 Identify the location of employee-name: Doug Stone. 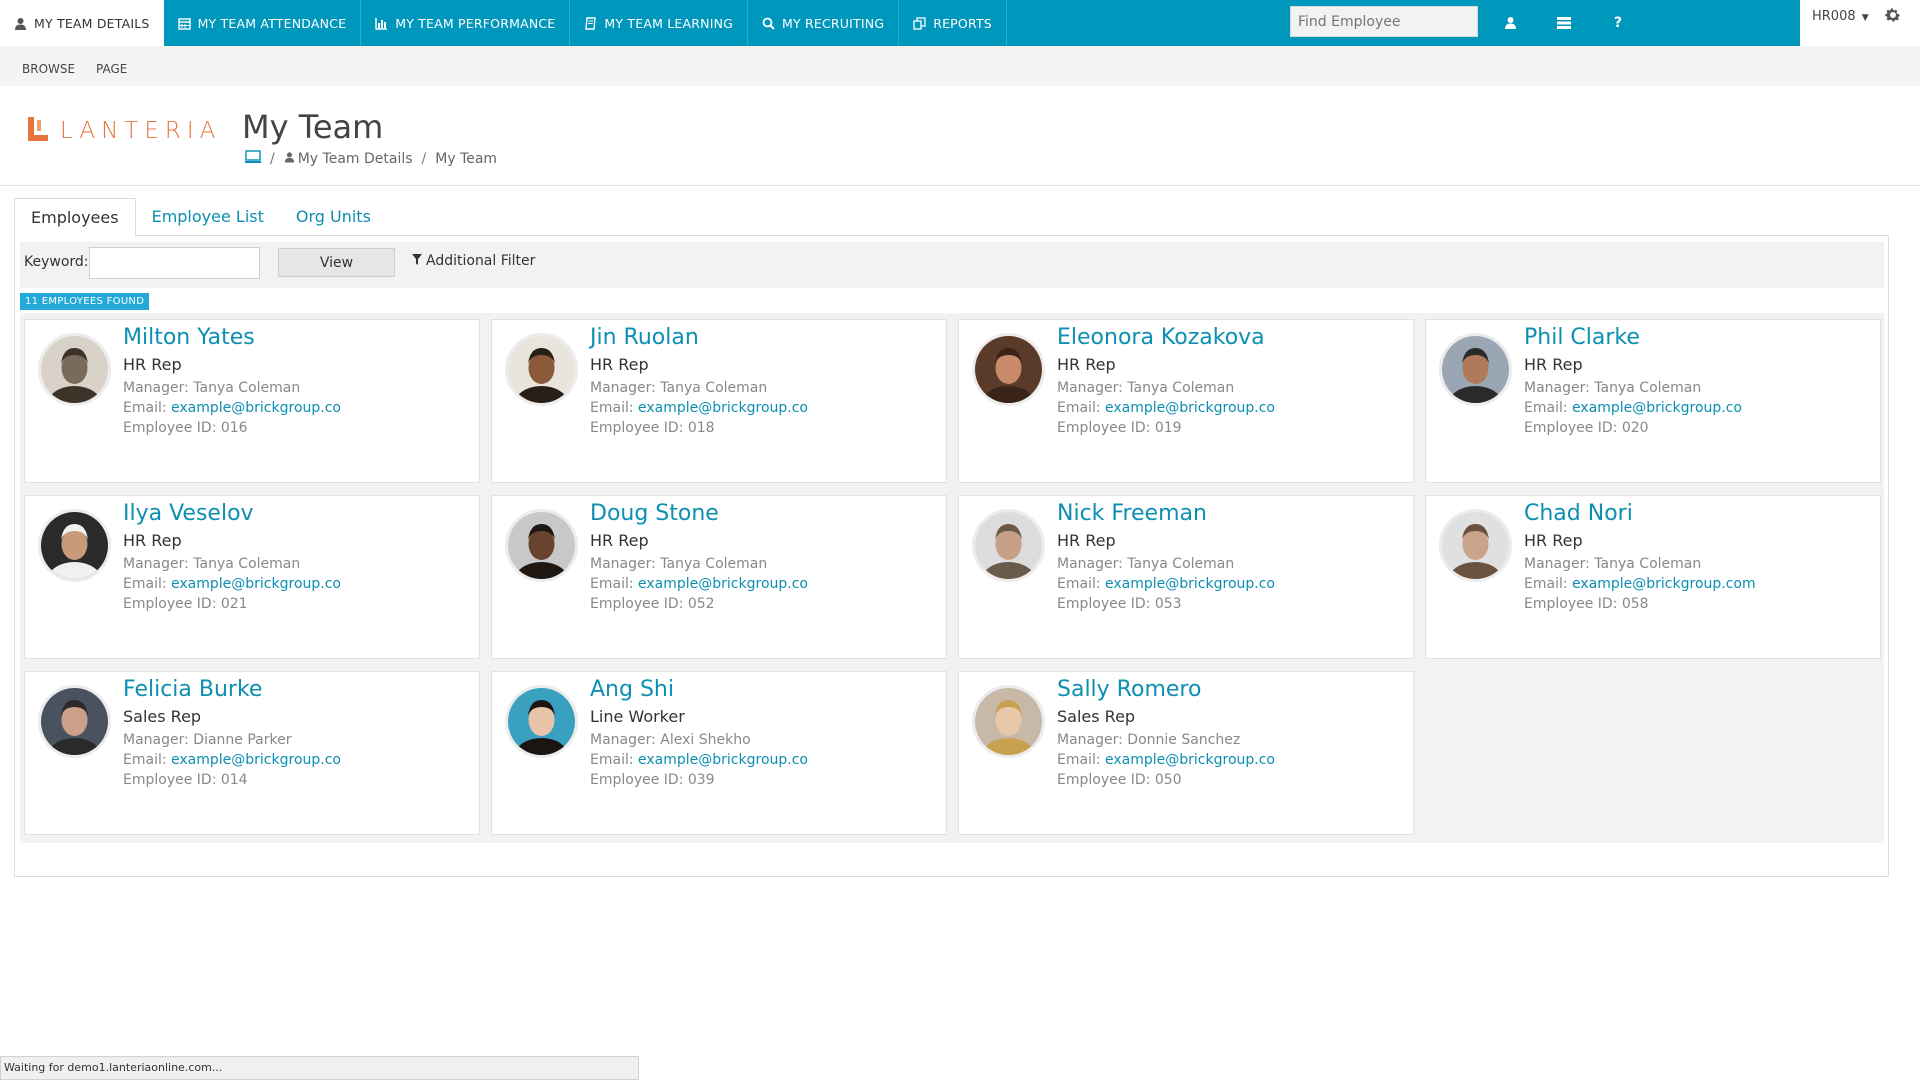
(654, 513).